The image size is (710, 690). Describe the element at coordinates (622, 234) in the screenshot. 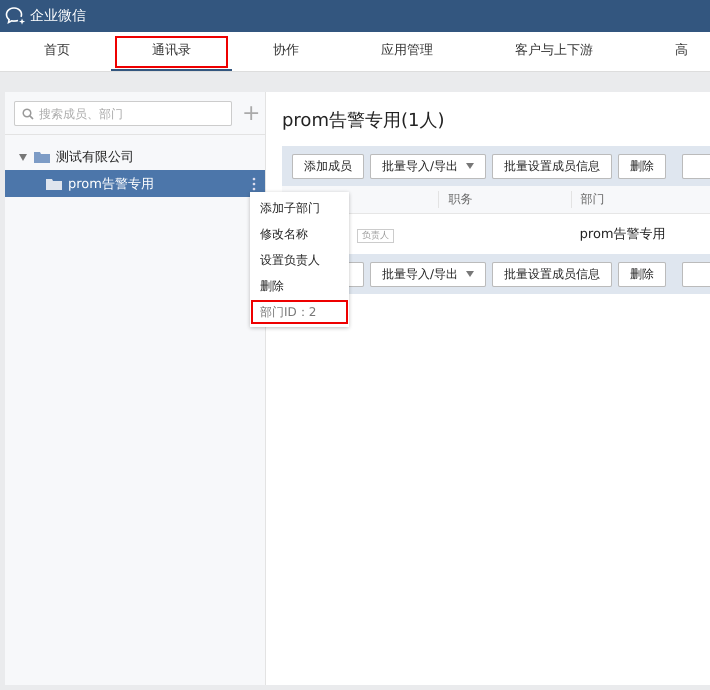

I see `table-cell-text: prom告警专用` at that location.